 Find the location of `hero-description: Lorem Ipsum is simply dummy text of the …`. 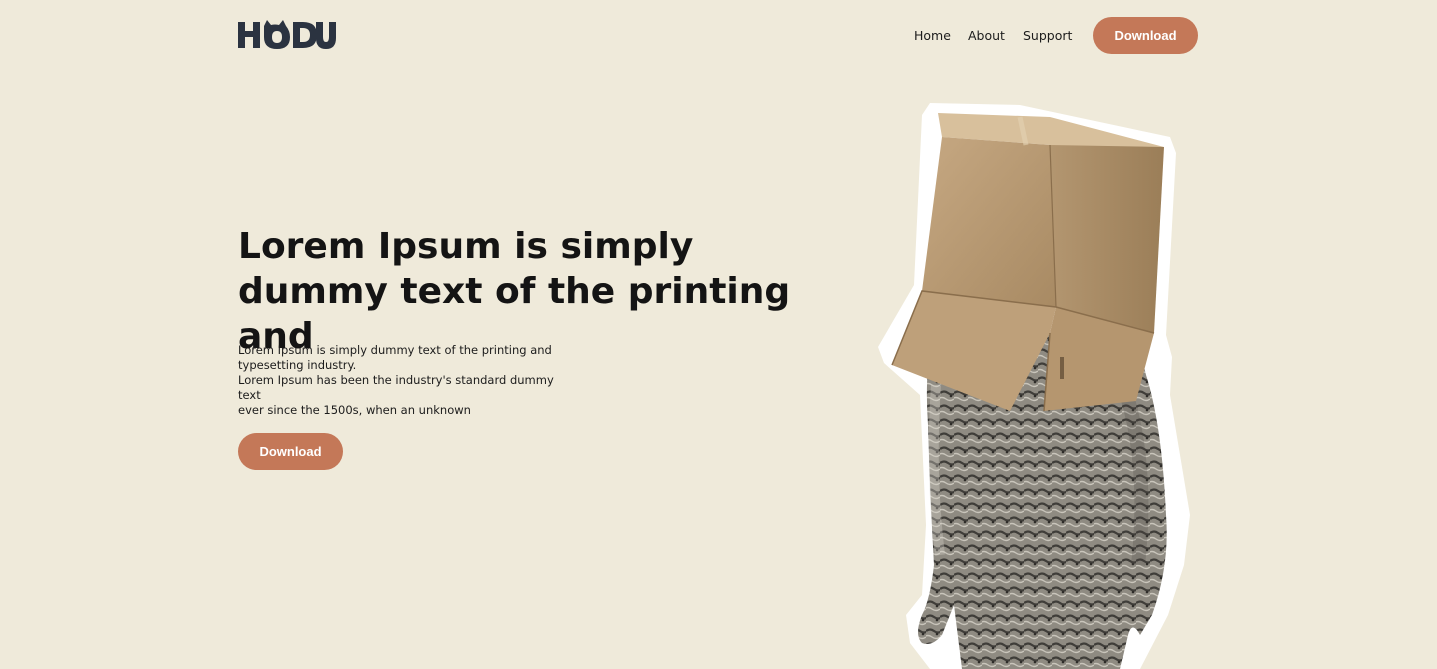

hero-description: Lorem Ipsum is simply dummy text of the … is located at coordinates (408, 380).